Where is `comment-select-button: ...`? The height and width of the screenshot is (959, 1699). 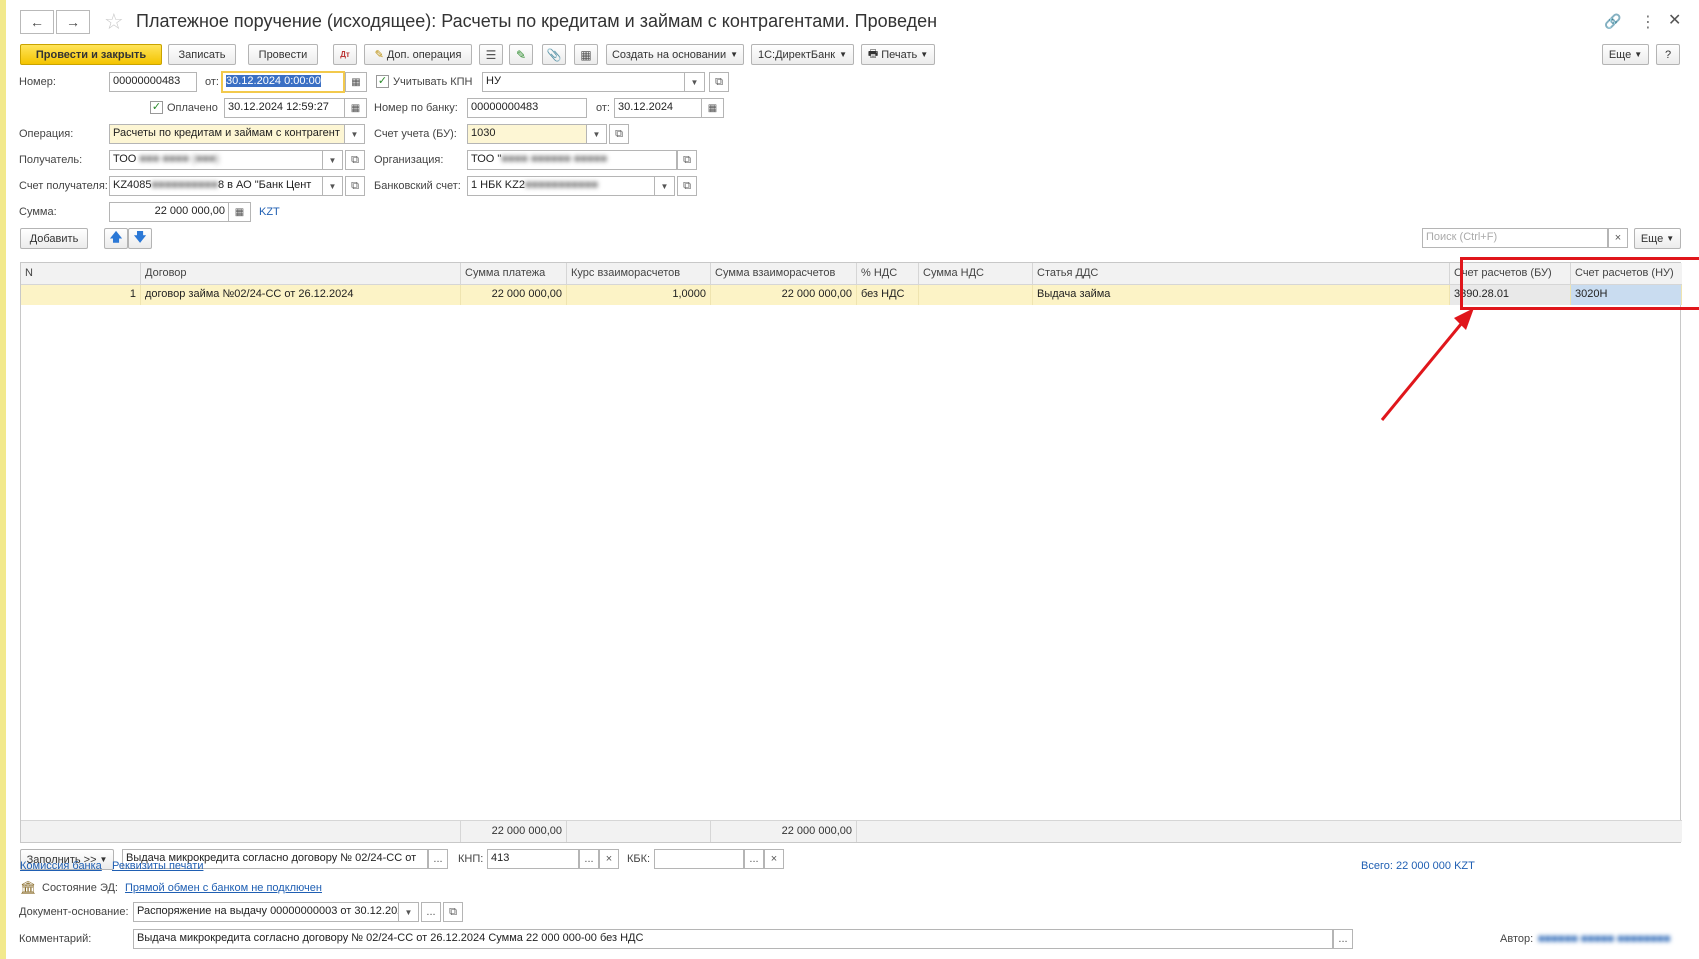
comment-select-button: ... is located at coordinates (1343, 939).